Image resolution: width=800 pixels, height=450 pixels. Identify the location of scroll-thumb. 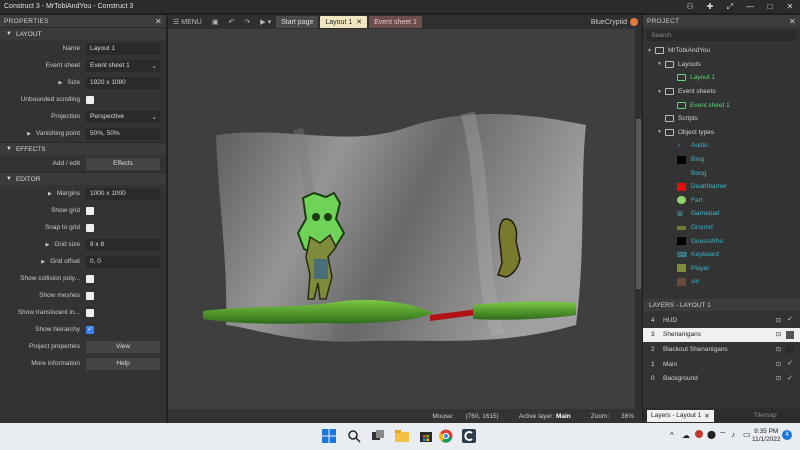
(638, 204).